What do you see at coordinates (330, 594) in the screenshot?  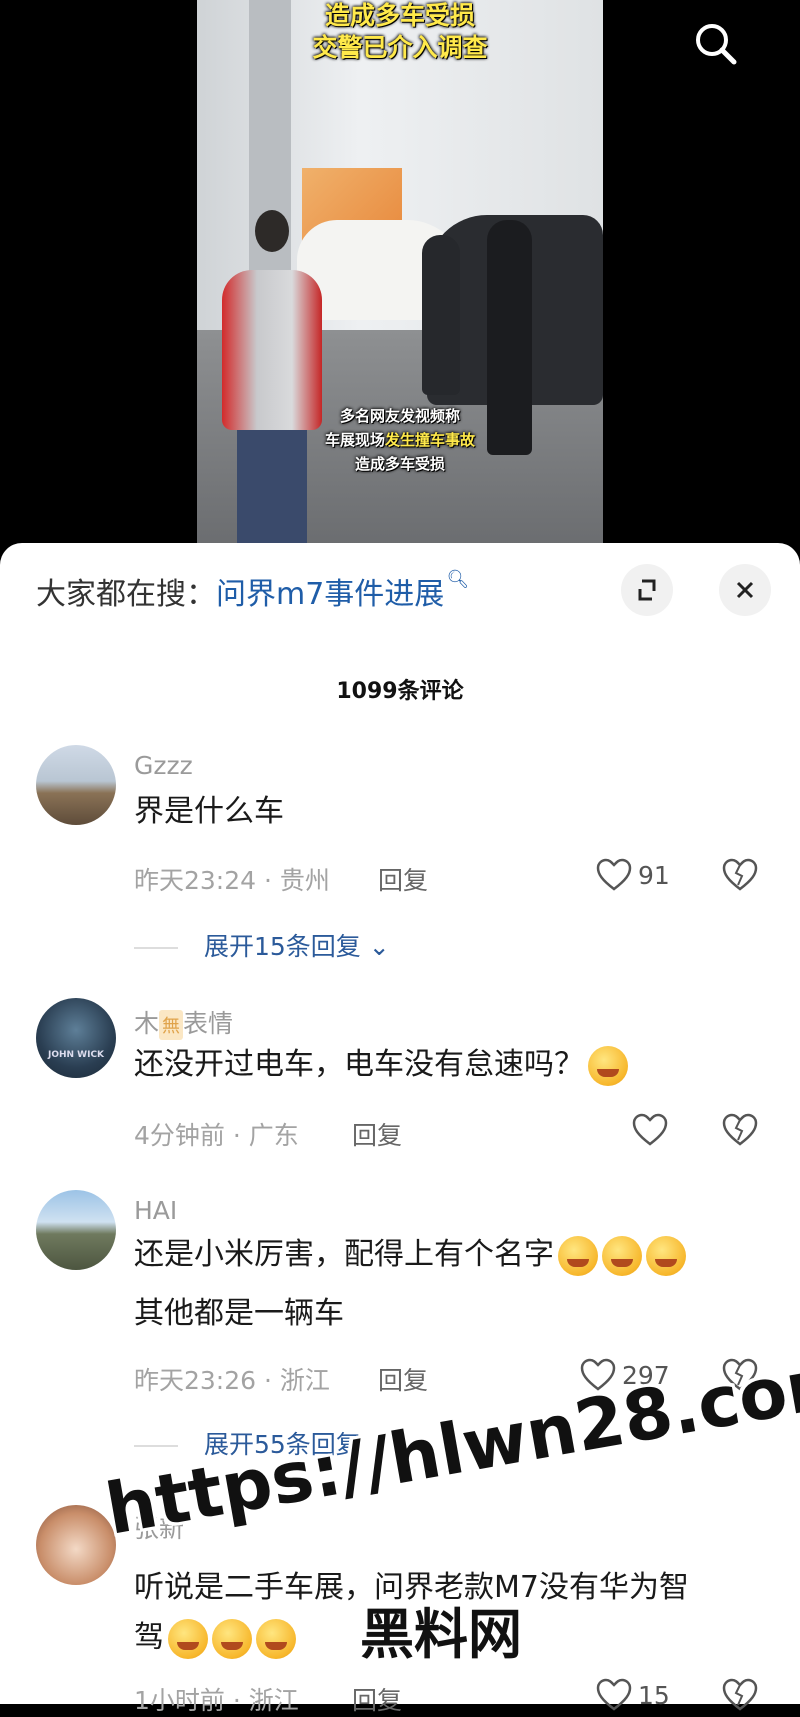 I see `trending-search-keyword: 问界m7事件进展` at bounding box center [330, 594].